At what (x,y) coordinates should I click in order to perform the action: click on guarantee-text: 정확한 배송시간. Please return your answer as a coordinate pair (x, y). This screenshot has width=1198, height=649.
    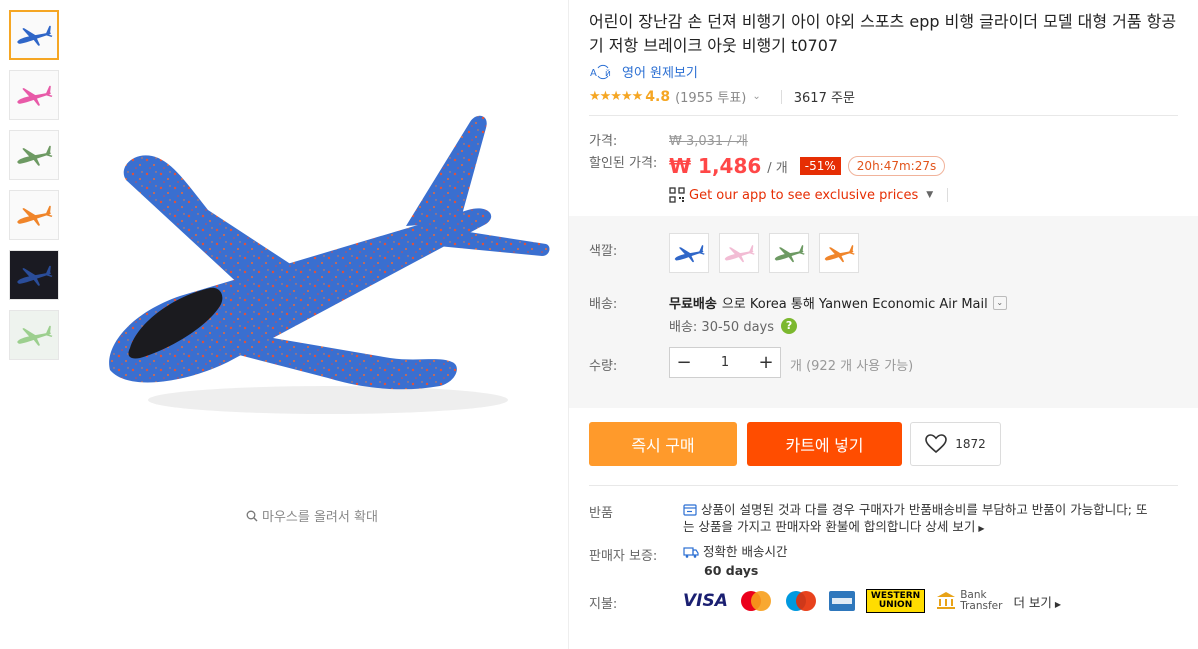
    Looking at the image, I should click on (745, 551).